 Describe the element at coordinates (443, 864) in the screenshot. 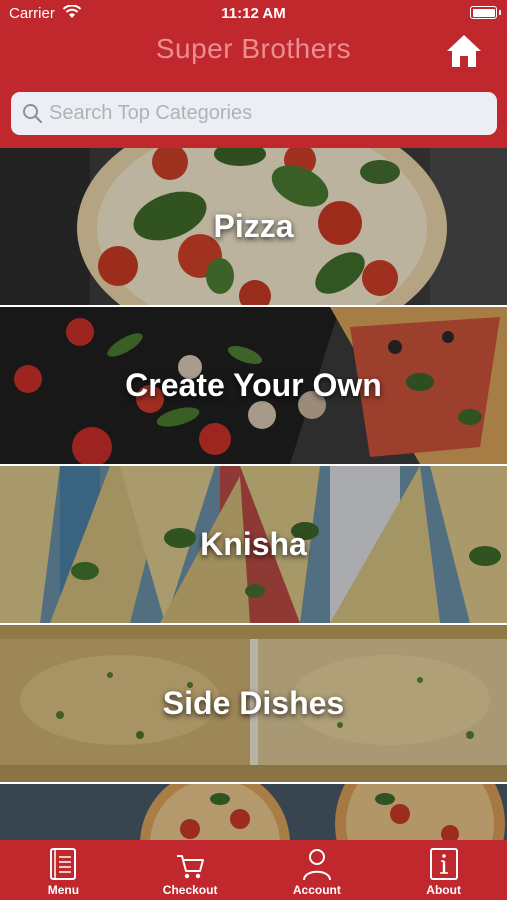

I see `info-icon` at that location.